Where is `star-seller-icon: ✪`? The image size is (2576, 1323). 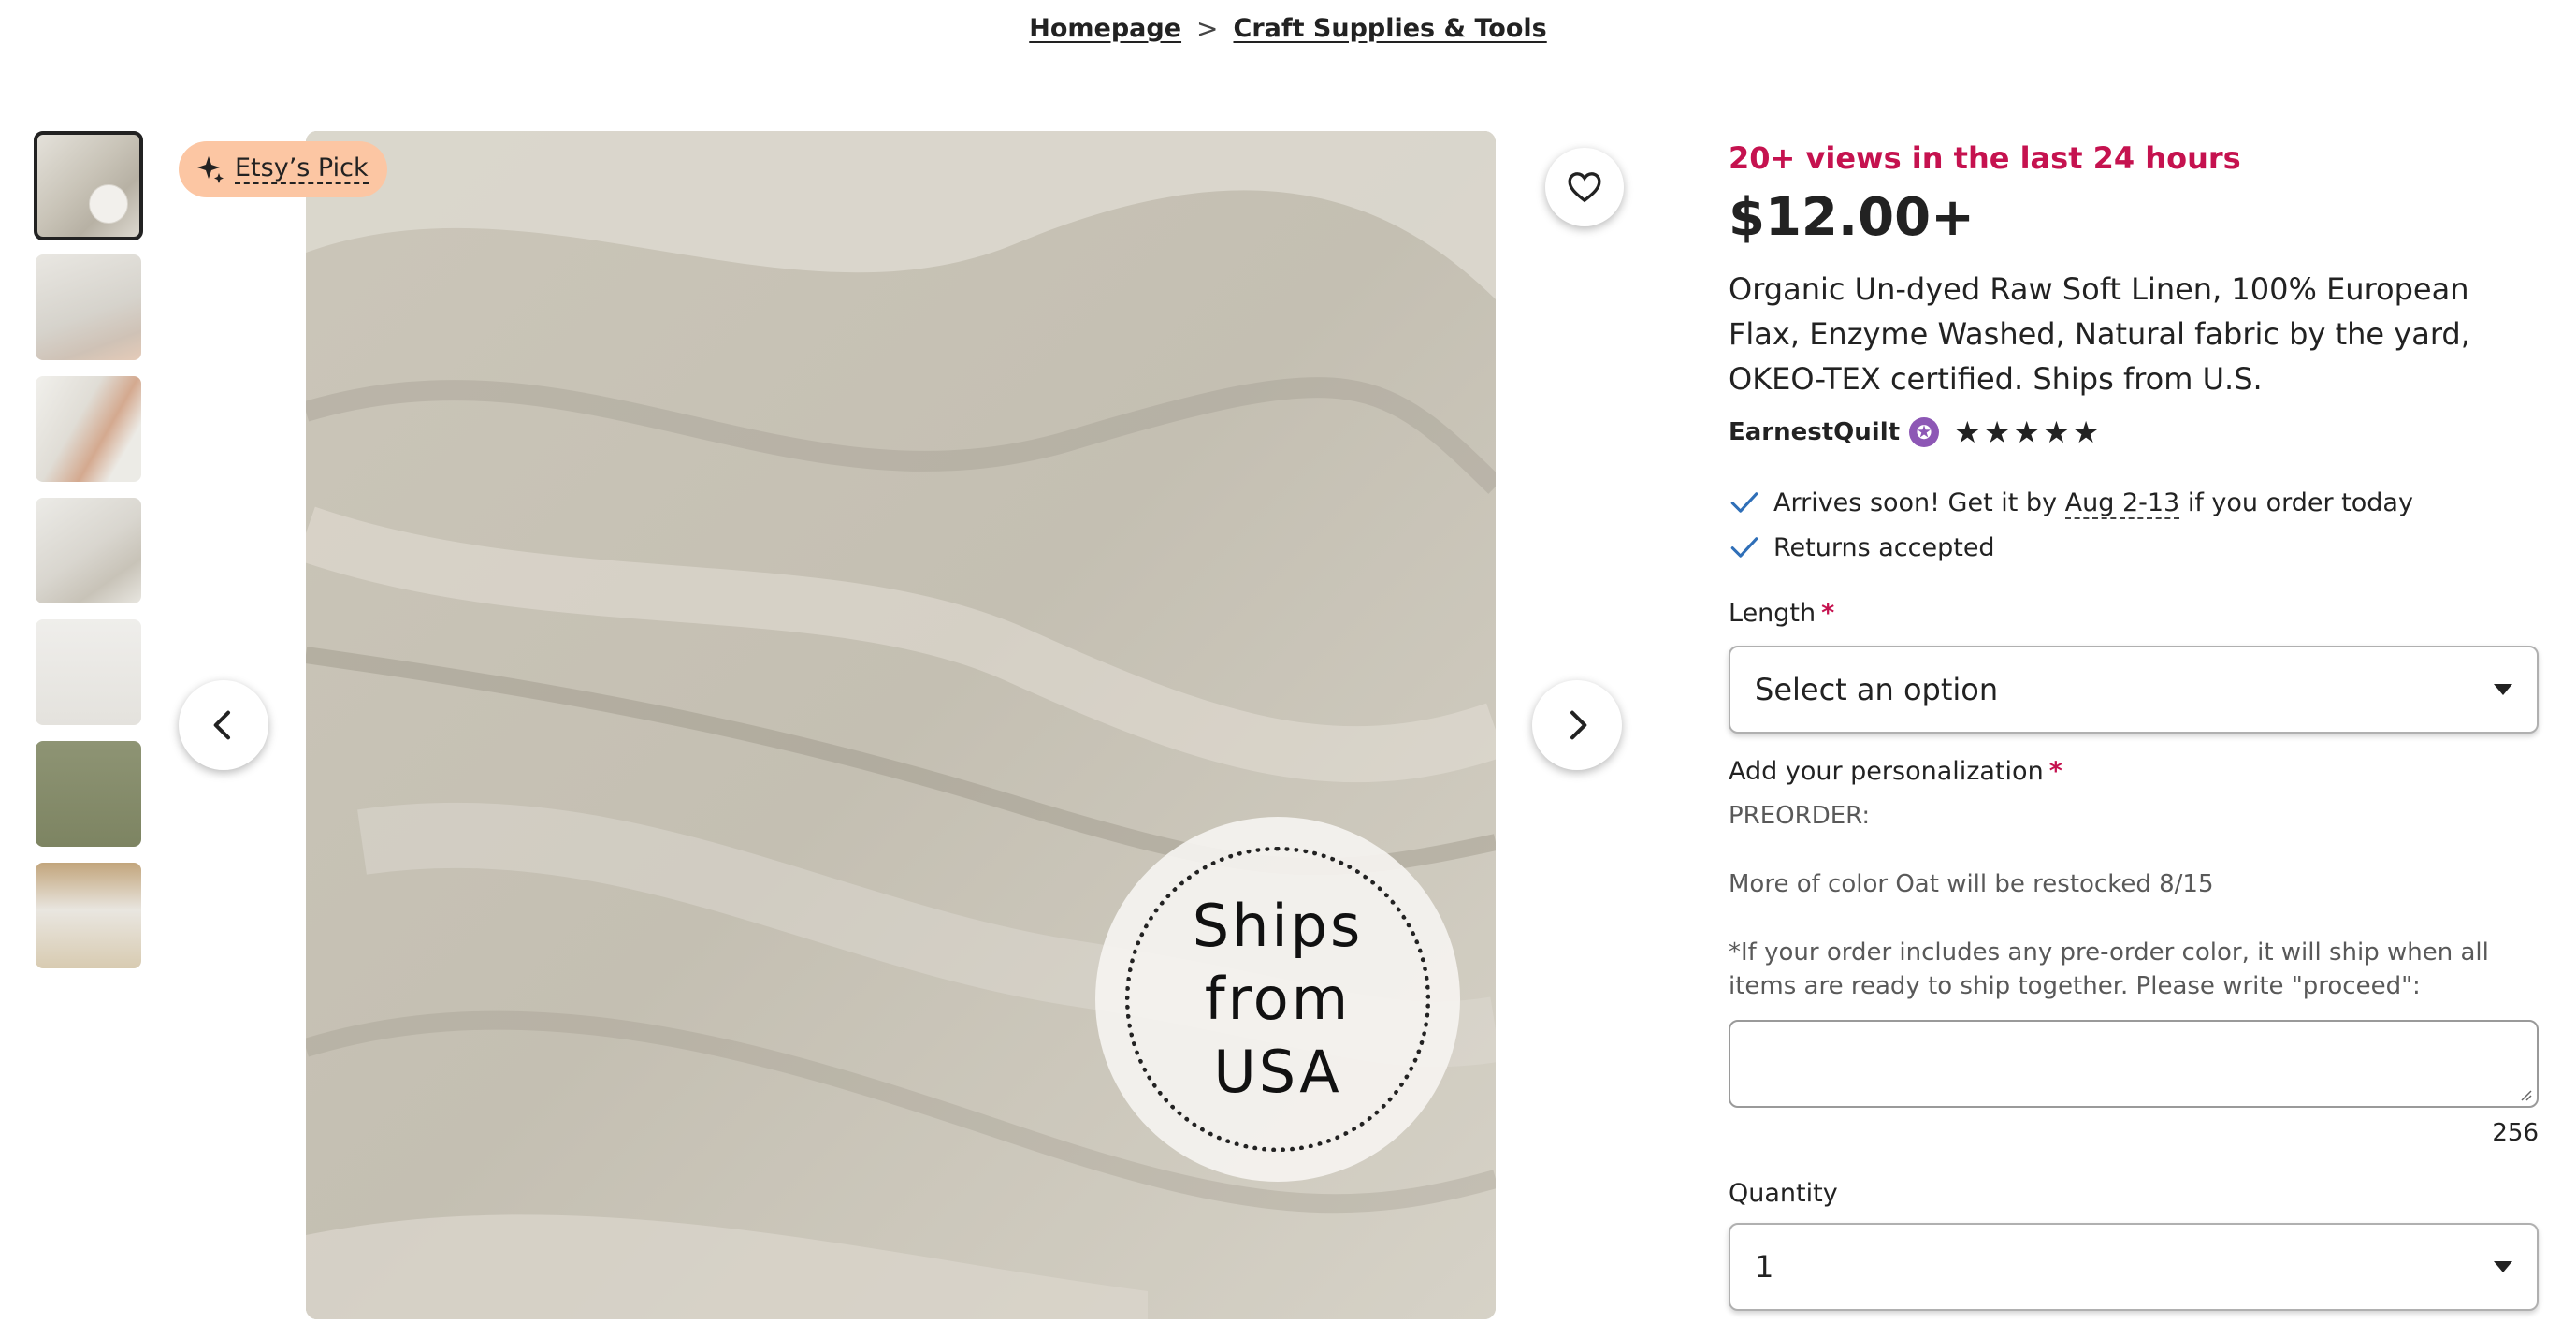 star-seller-icon: ✪ is located at coordinates (1924, 432).